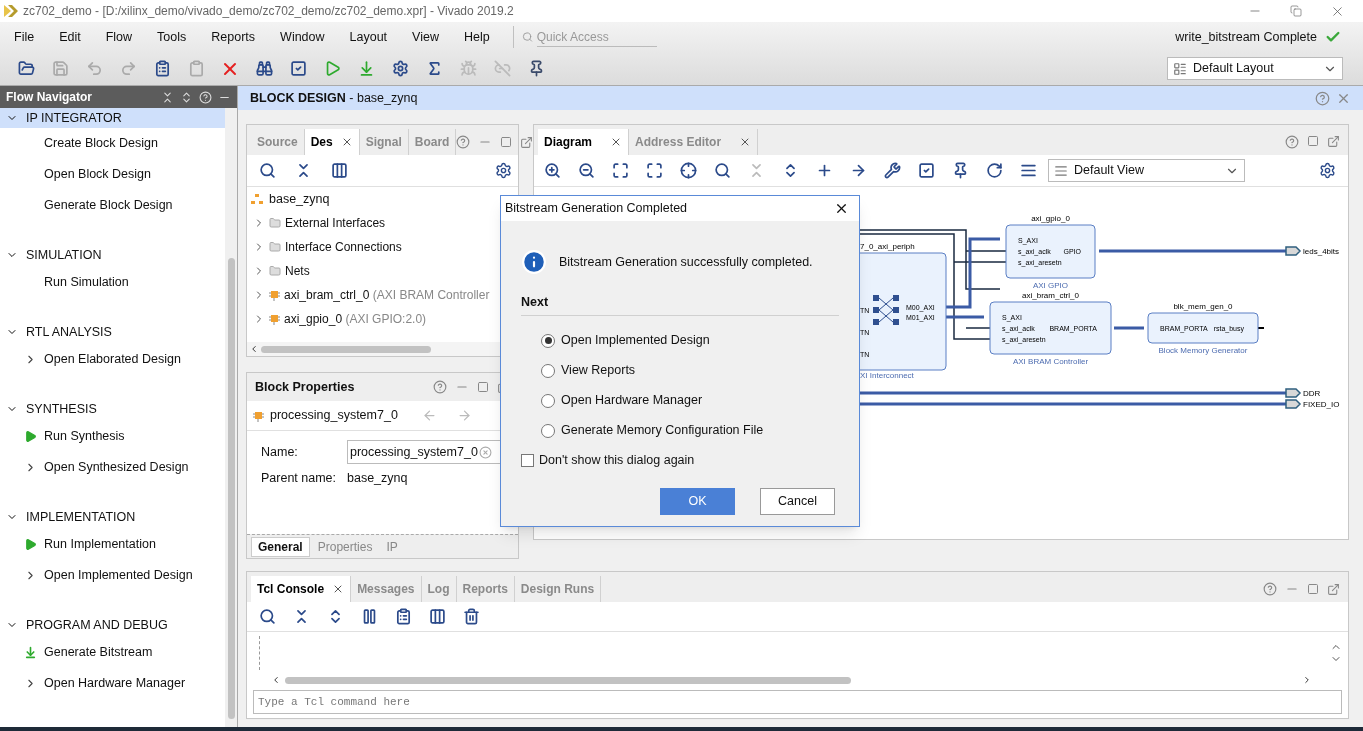 Image resolution: width=1363 pixels, height=731 pixels. What do you see at coordinates (596, 37) in the screenshot?
I see `quick-access-field: Quick Access` at bounding box center [596, 37].